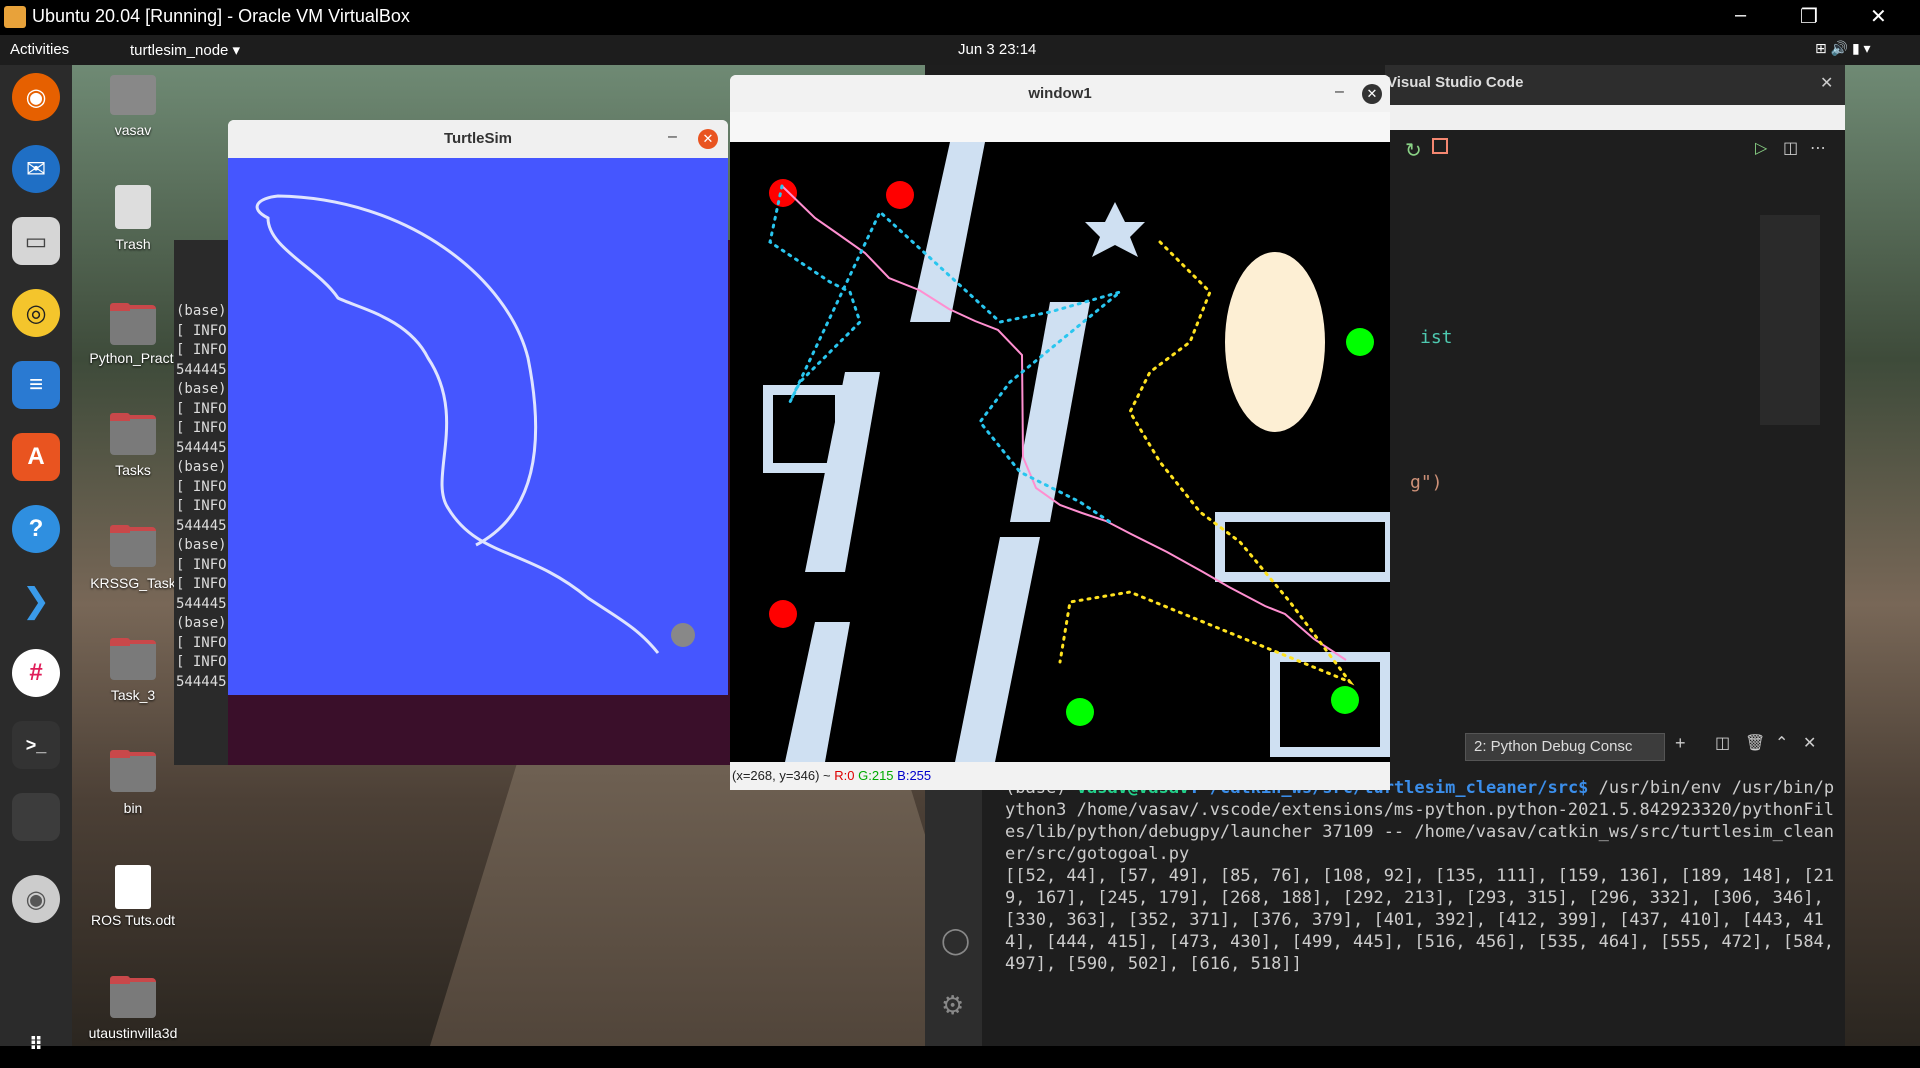 Image resolution: width=1920 pixels, height=1068 pixels. What do you see at coordinates (683, 635) in the screenshot?
I see `turtle-icon` at bounding box center [683, 635].